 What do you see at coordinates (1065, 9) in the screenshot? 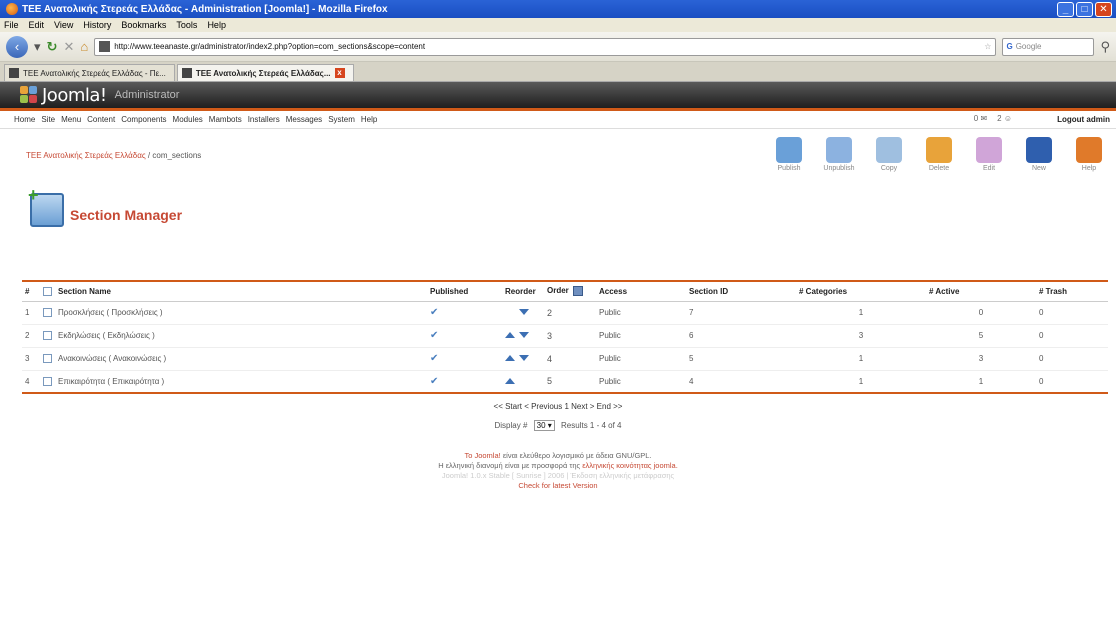
I see `minimize-button: _` at bounding box center [1065, 9].